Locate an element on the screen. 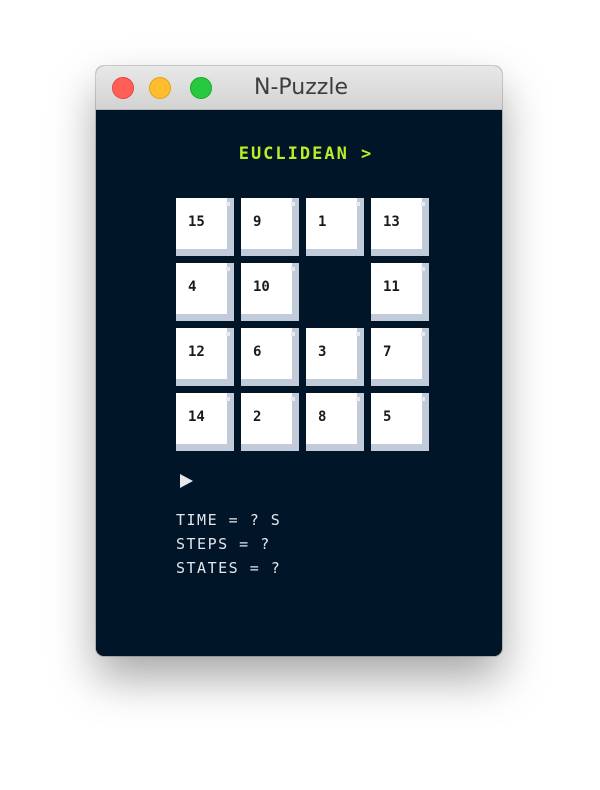 This screenshot has height=790, width=600. tile-face: 15 is located at coordinates (201, 223).